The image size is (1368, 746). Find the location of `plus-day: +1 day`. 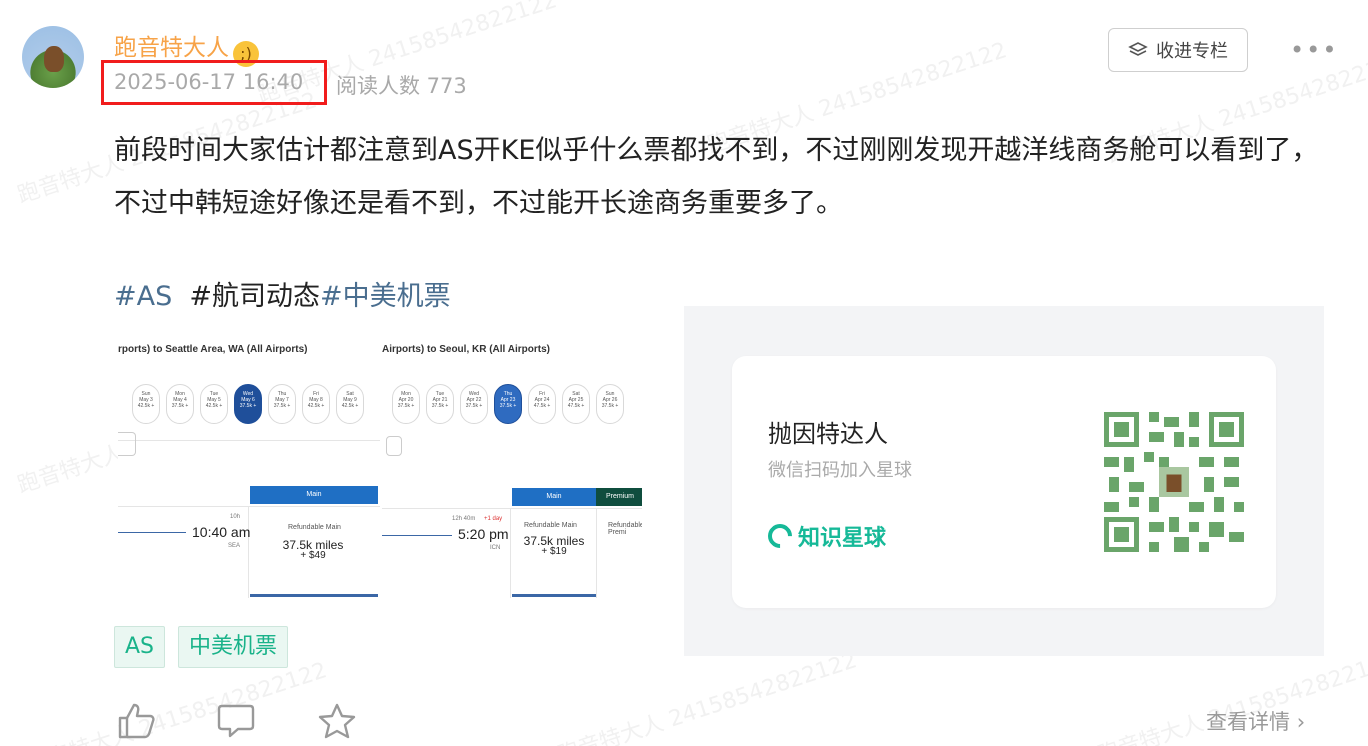

plus-day: +1 day is located at coordinates (493, 519).